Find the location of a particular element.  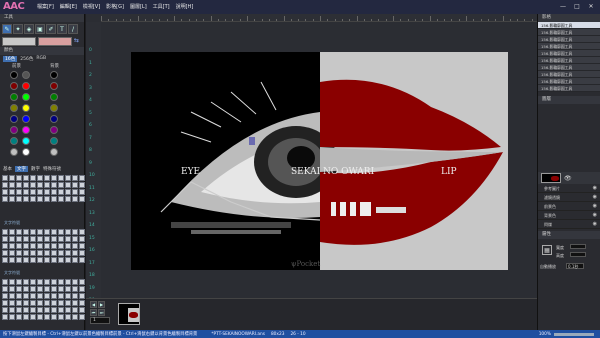

prop-row: 濾鏡透鏡 ◉ is located at coordinates (569, 197).